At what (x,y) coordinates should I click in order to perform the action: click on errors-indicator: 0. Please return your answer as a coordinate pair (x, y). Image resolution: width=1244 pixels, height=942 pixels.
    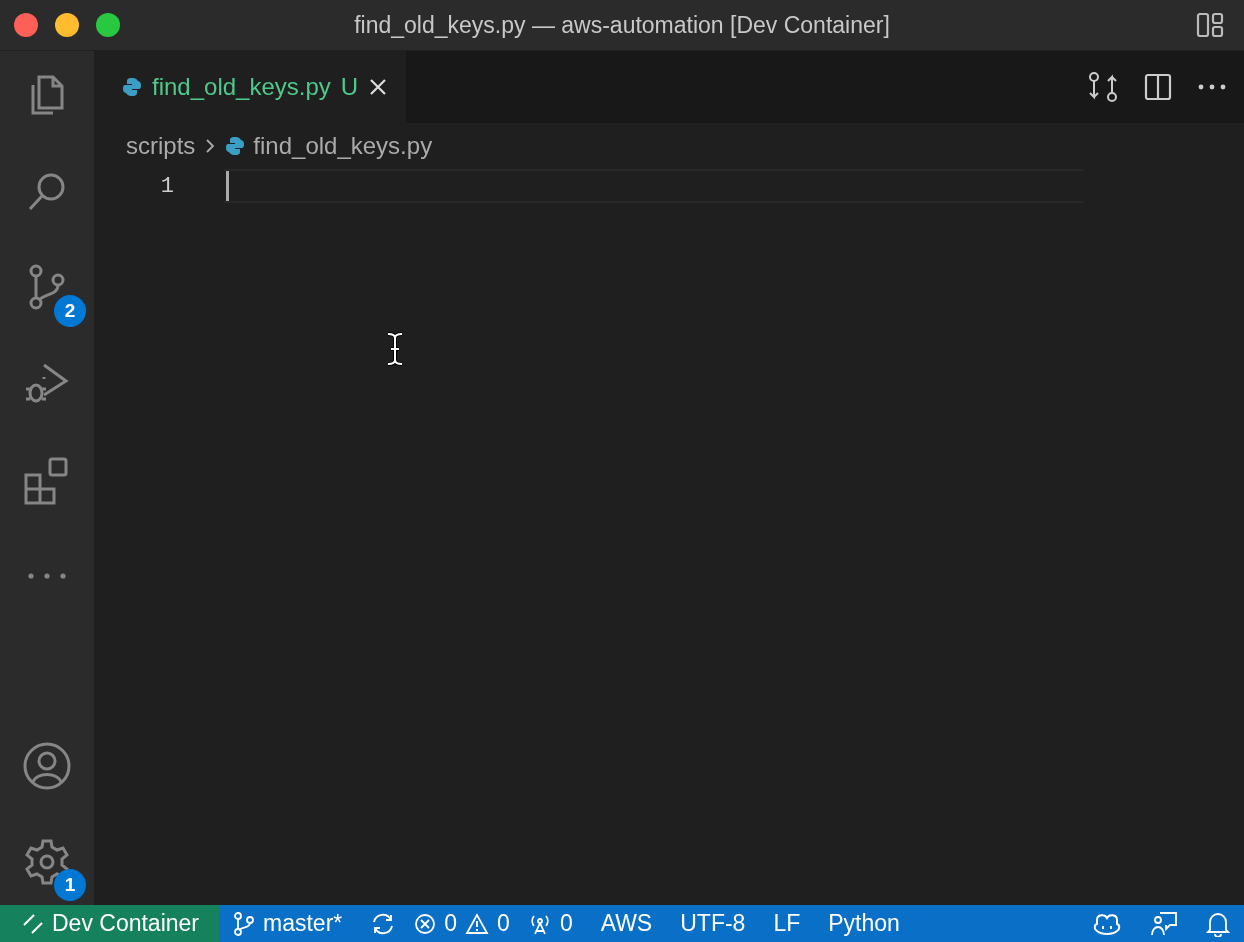
    Looking at the image, I should click on (436, 923).